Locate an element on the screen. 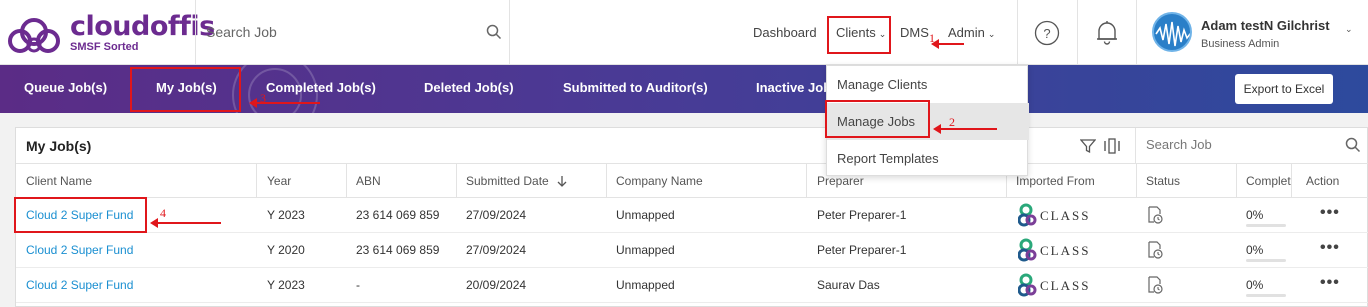 The height and width of the screenshot is (307, 1368). column-complete: Complet is located at coordinates (1268, 181).